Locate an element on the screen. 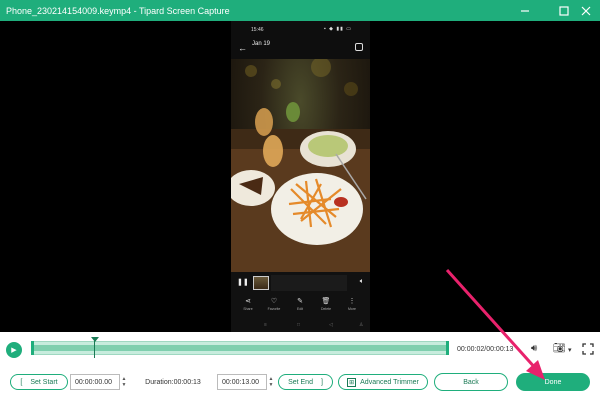  phone-action-favorite: ♡ Favorite is located at coordinates (274, 304).